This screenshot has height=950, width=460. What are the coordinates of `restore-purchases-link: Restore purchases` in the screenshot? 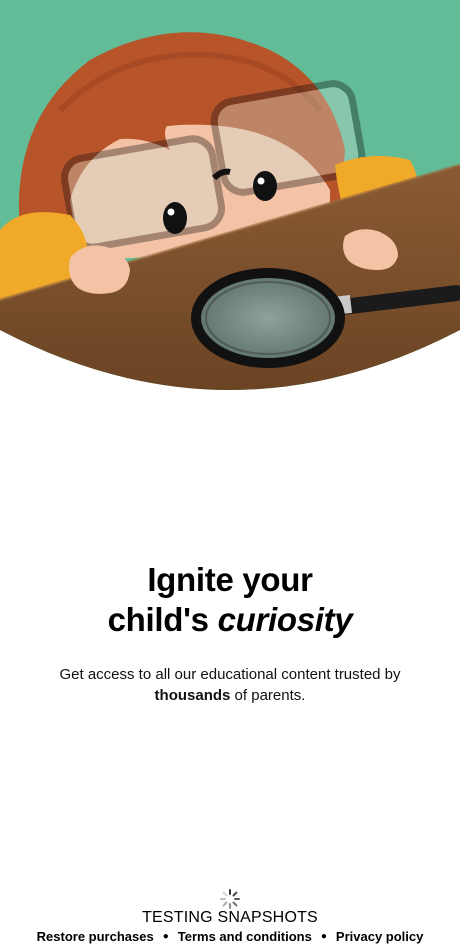 It's located at (95, 937).